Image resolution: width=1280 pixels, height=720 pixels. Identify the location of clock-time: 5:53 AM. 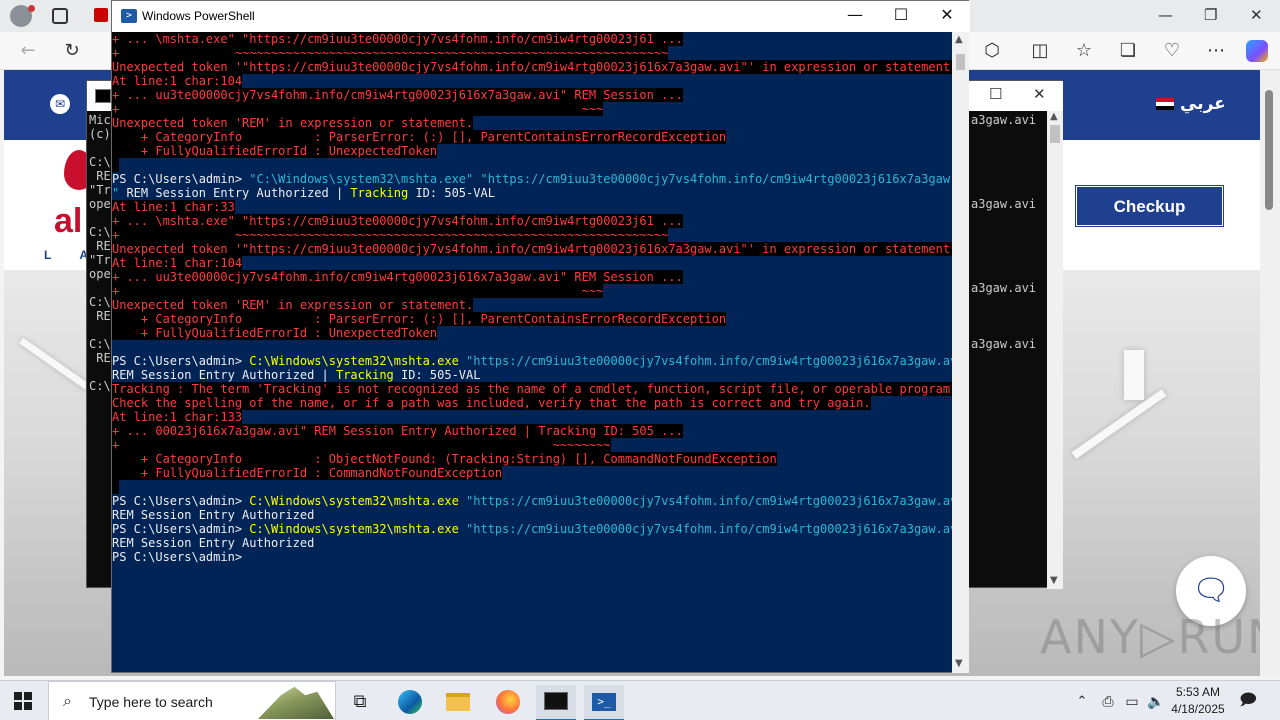
(1198, 692).